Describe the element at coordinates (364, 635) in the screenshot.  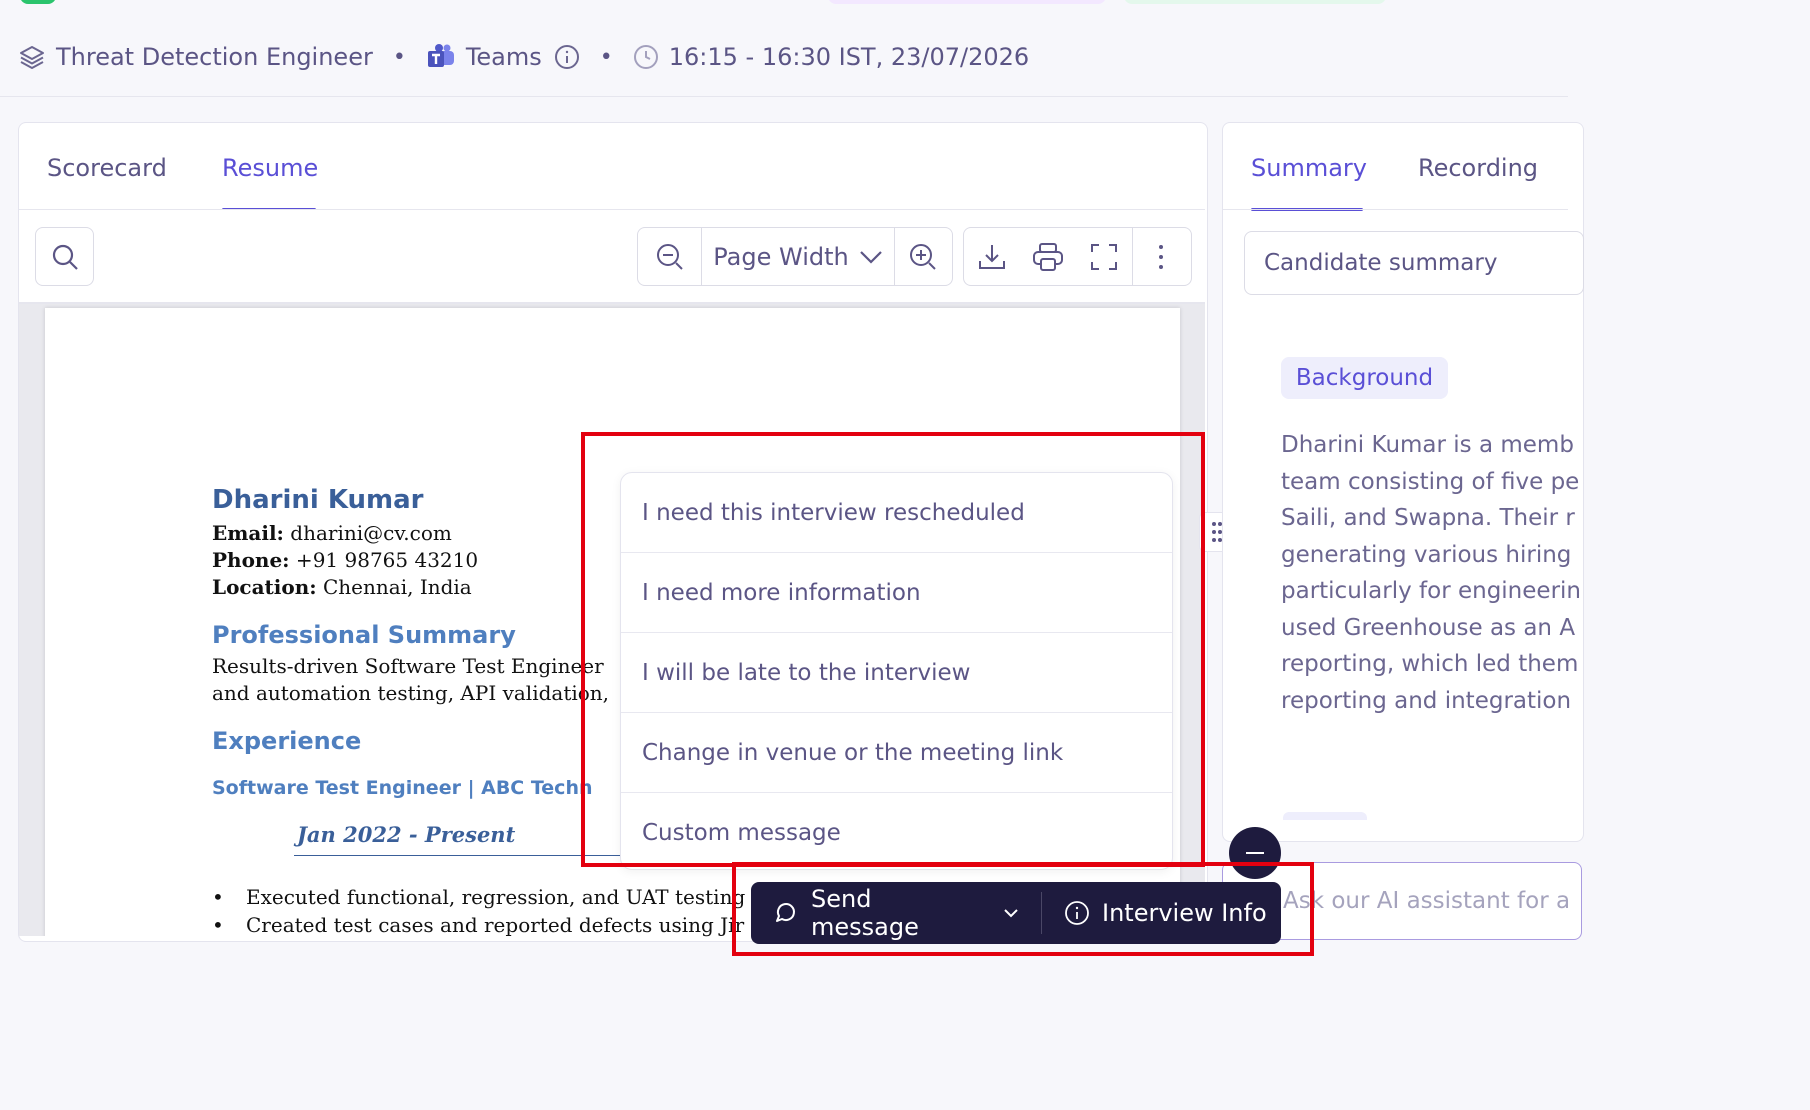
I see `summary-heading: Professional Summary` at that location.